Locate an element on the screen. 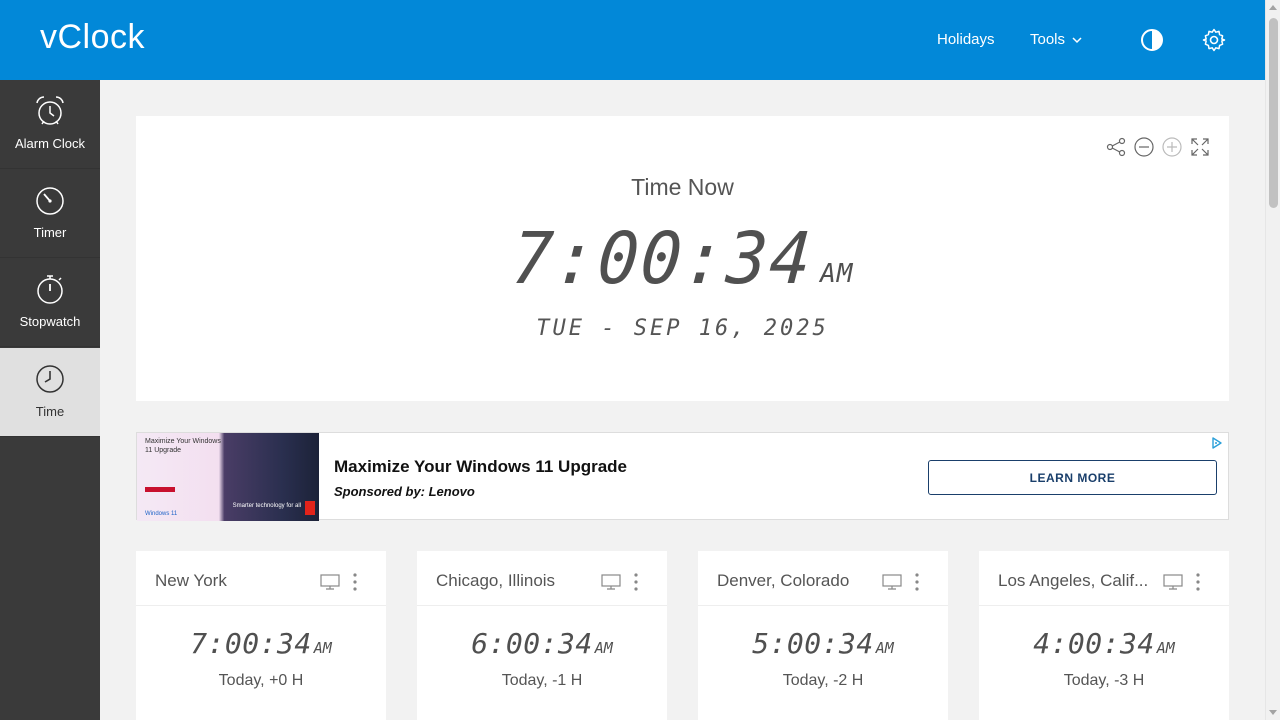 The height and width of the screenshot is (720, 1280). timer-icon is located at coordinates (50, 201).